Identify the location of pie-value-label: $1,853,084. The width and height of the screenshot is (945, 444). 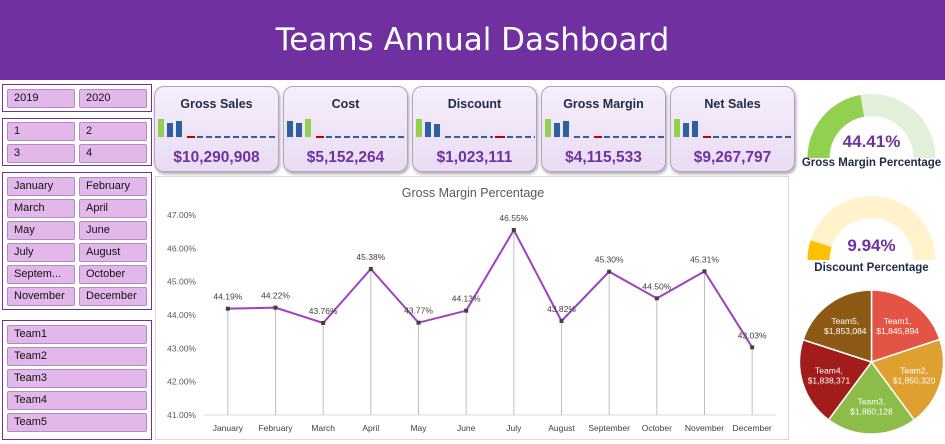
(845, 331).